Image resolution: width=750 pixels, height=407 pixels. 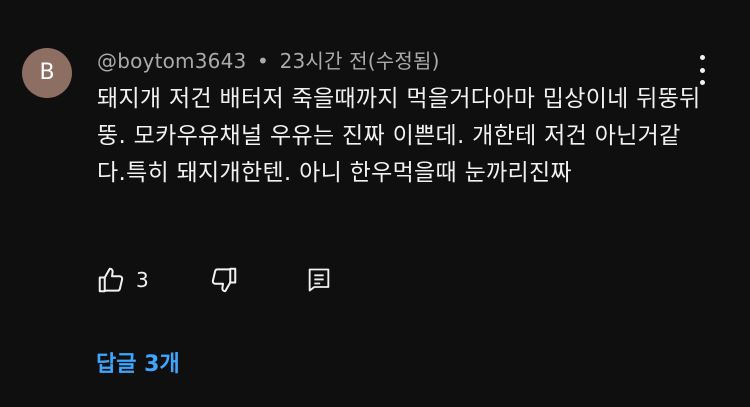 I want to click on comment-header: @boytom3643 • 23시간 전(수정됨), so click(x=268, y=59).